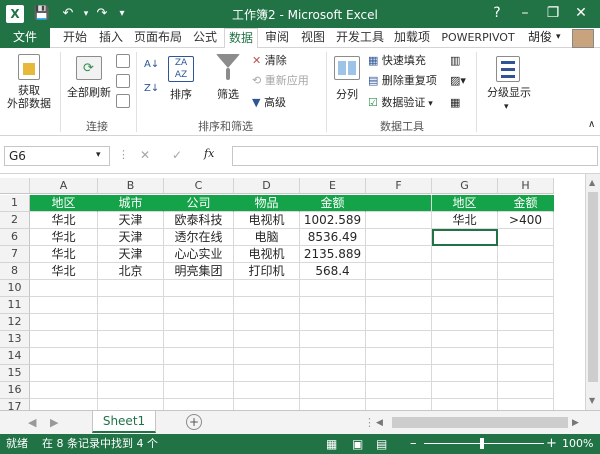 The width and height of the screenshot is (600, 454). I want to click on cell-f10, so click(399, 288).